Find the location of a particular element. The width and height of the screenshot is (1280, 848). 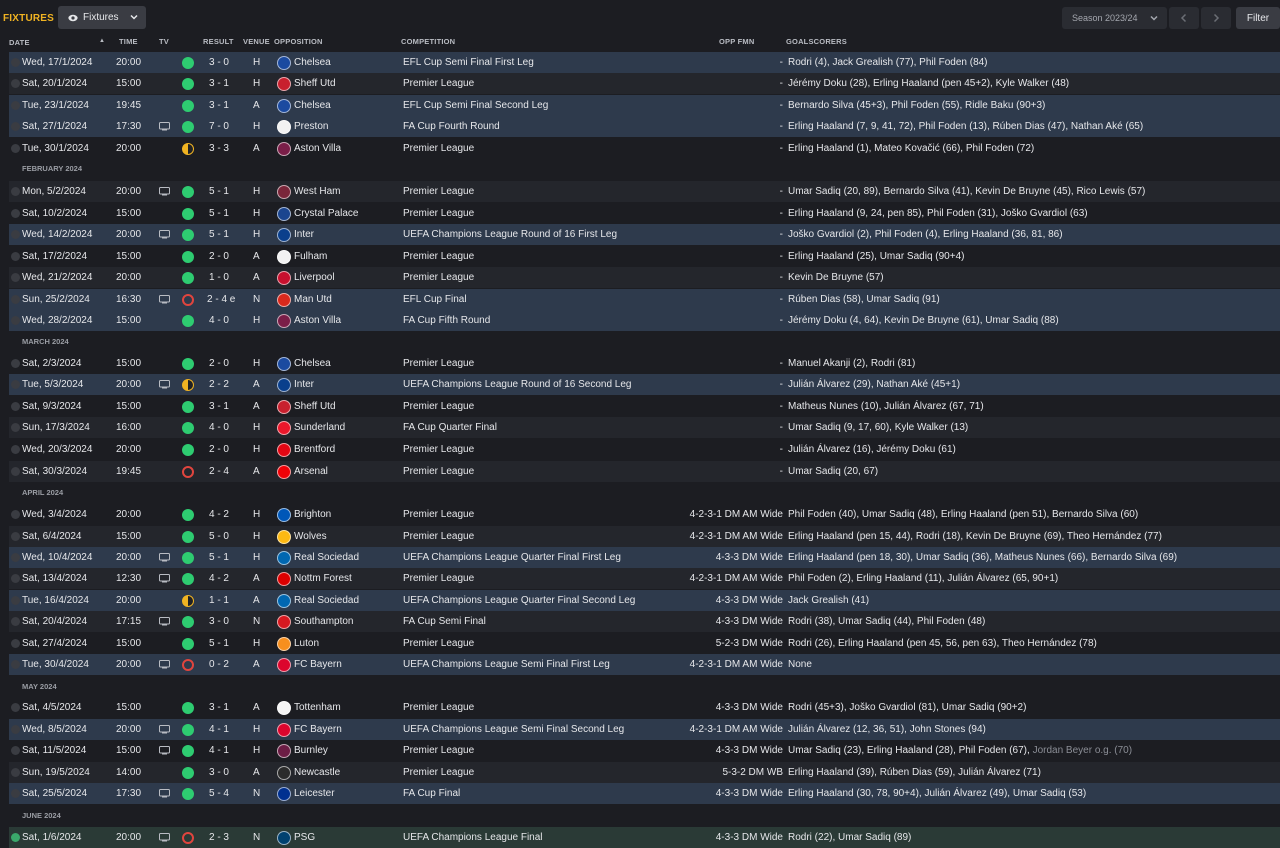

view-dropdown: Fixtures is located at coordinates (102, 17).